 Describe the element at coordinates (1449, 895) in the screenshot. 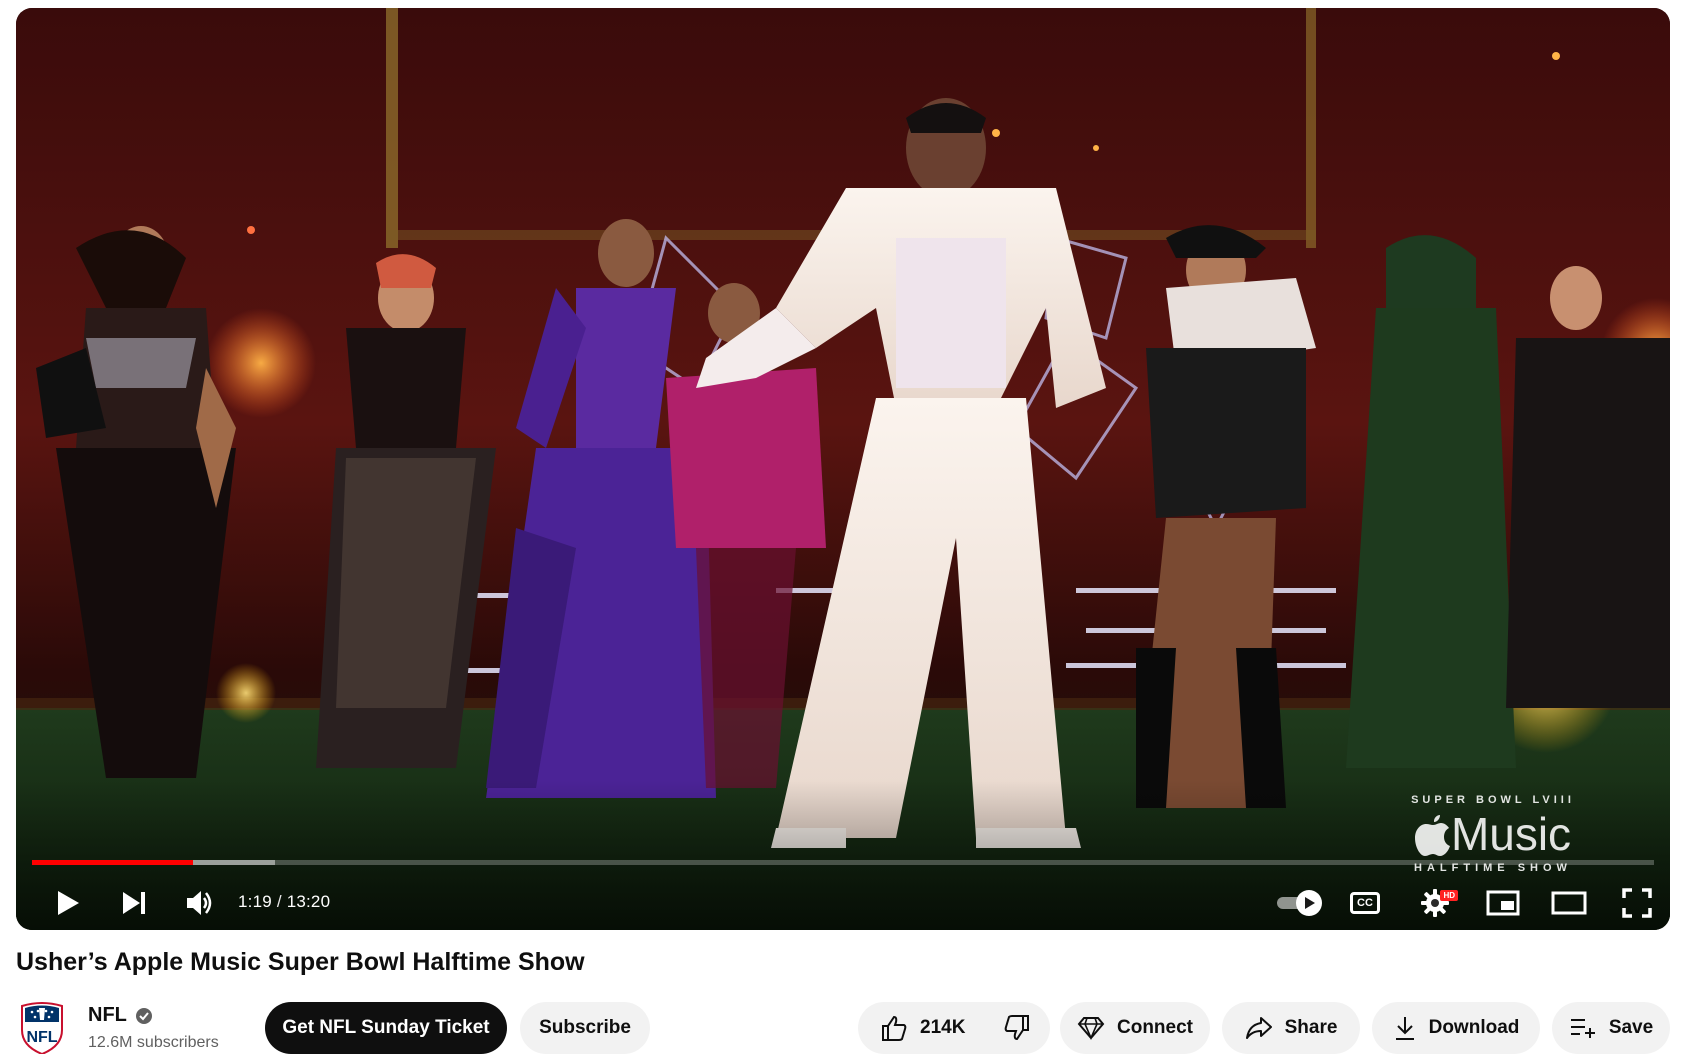

I see `hd-badge: HD` at that location.